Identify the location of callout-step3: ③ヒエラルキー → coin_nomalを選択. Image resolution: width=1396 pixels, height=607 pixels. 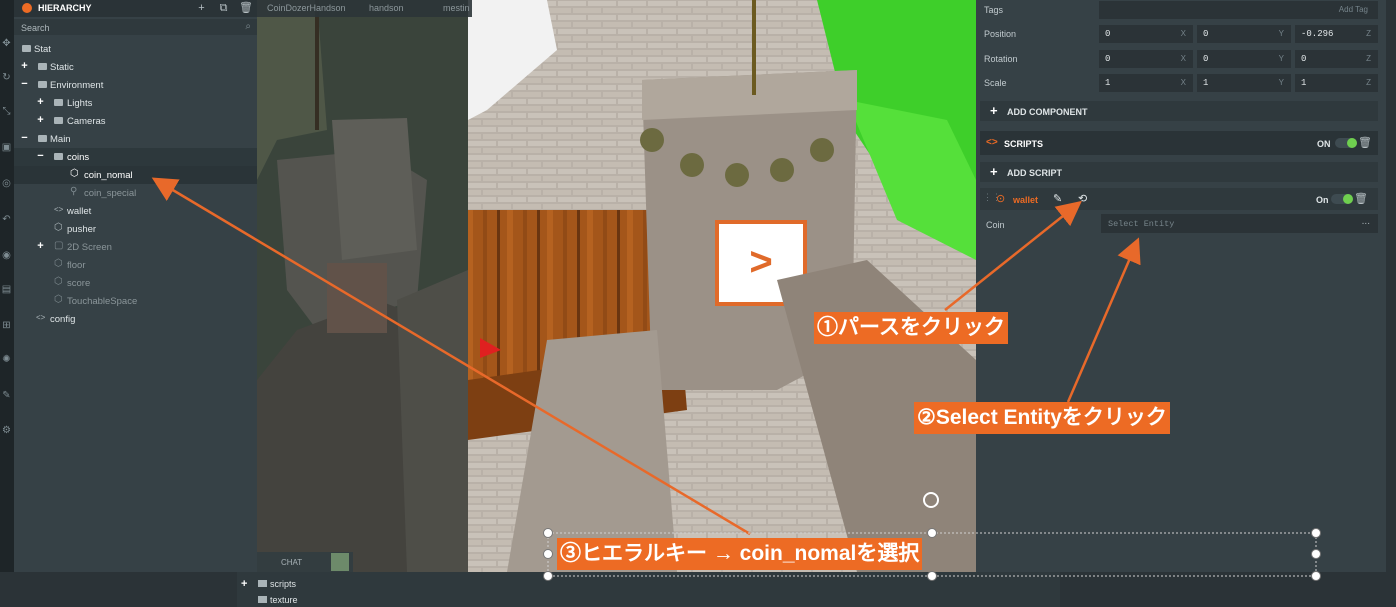
(740, 554).